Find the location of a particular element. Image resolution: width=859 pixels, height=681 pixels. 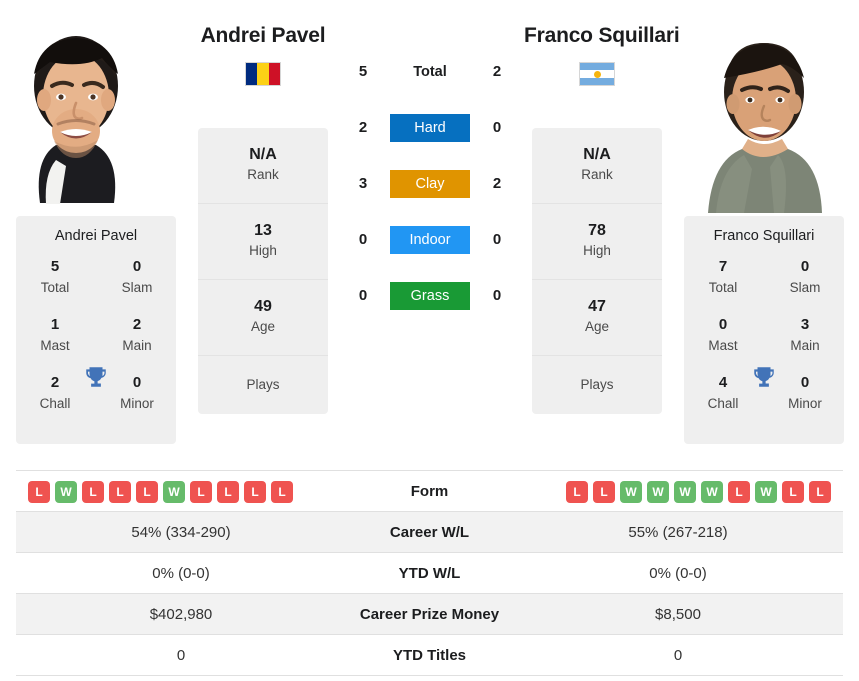

rank-value: N/A is located at coordinates (263, 154).